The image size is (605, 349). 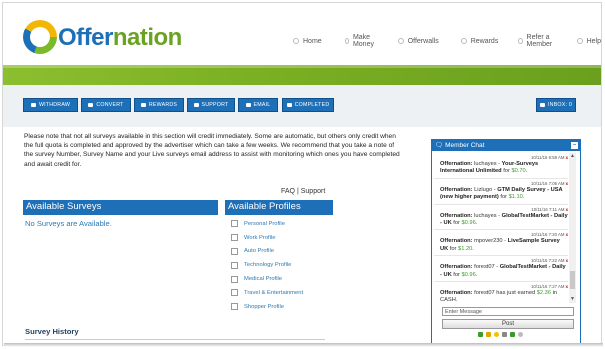 What do you see at coordinates (572, 156) in the screenshot?
I see `scroll-up-icon: ▲` at bounding box center [572, 156].